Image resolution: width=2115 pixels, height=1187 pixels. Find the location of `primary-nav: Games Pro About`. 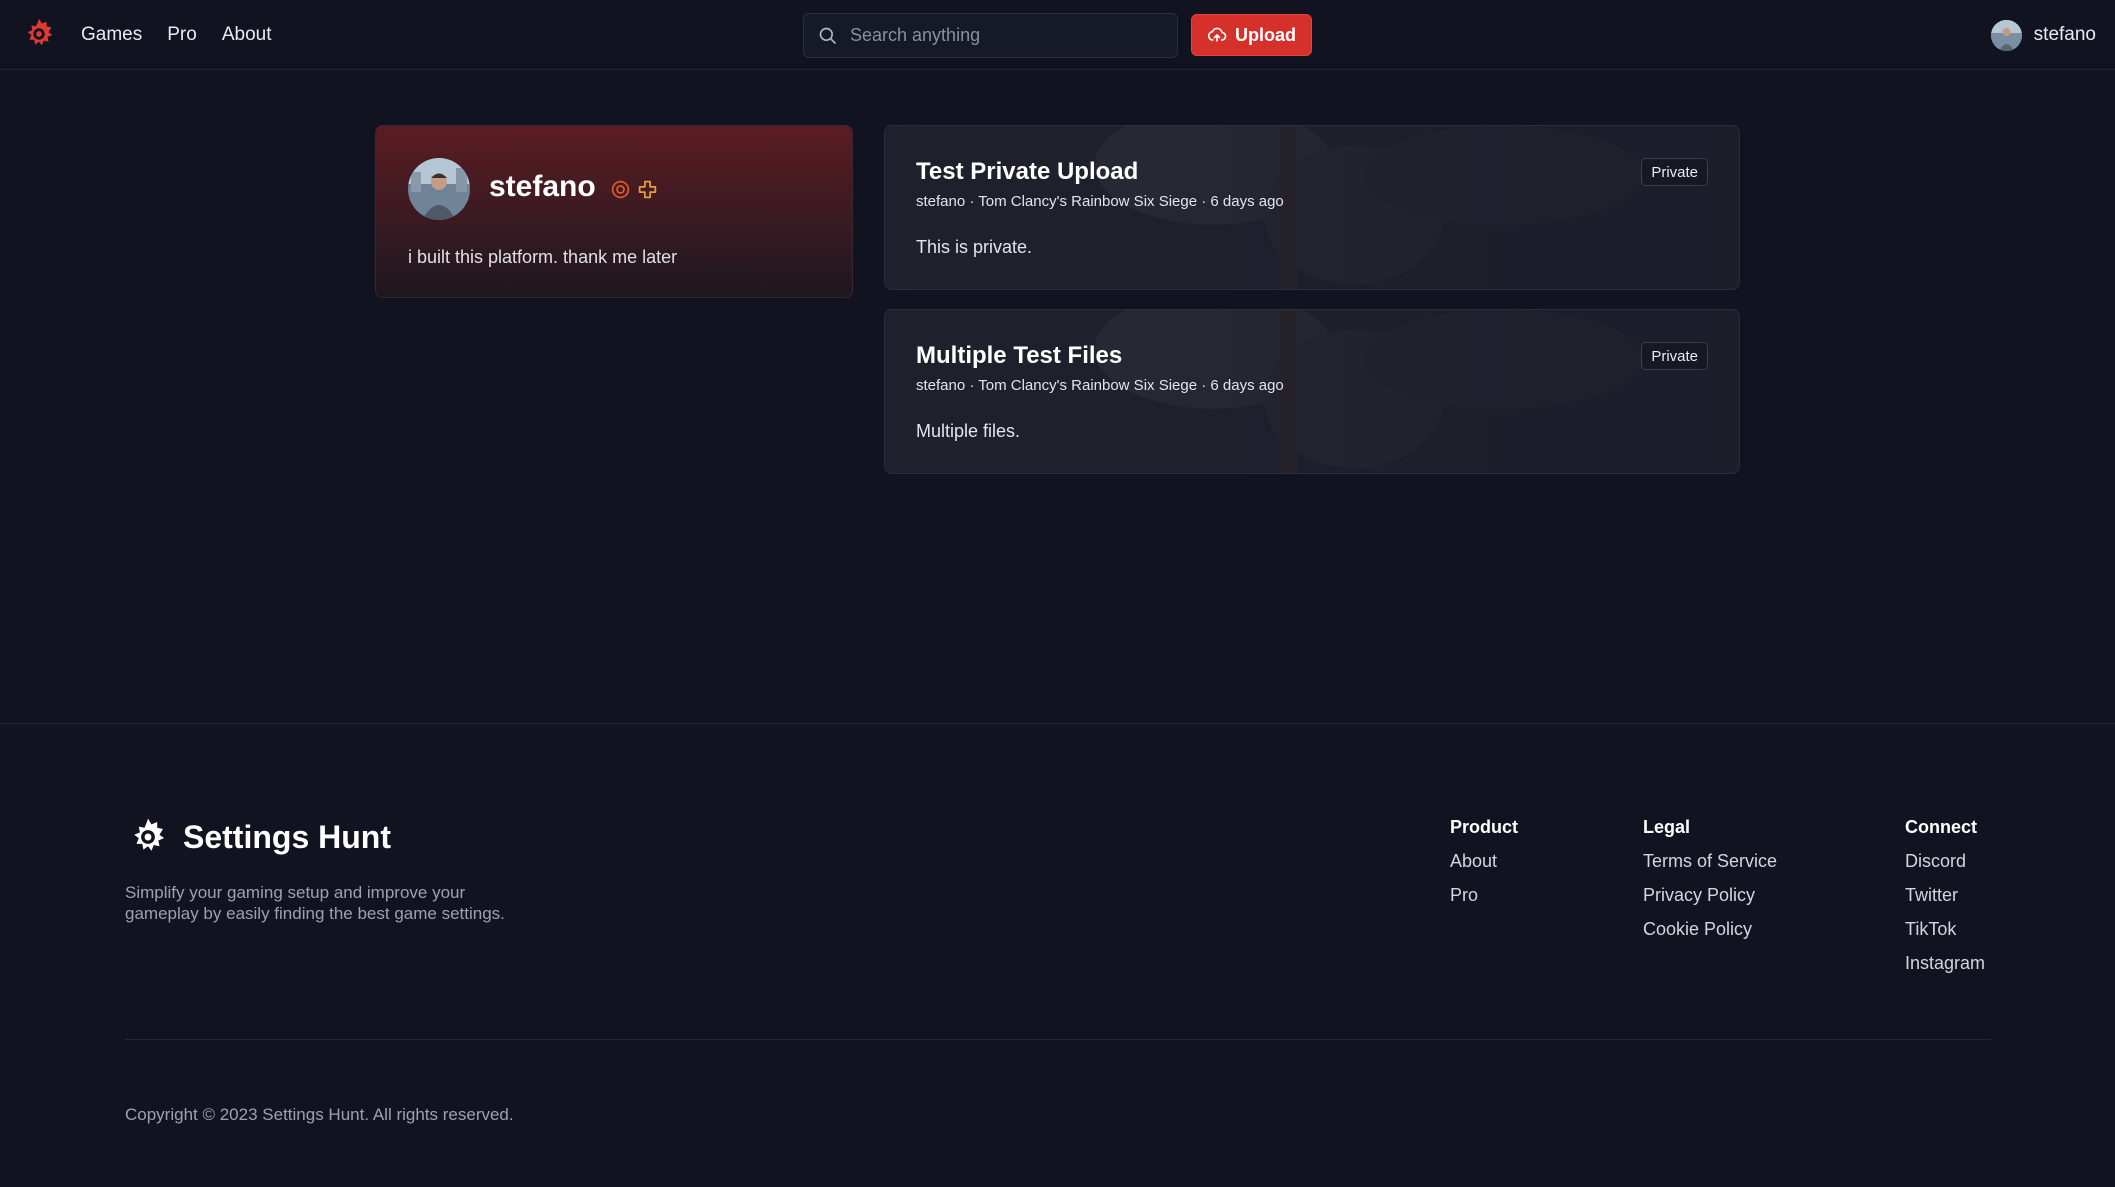

primary-nav: Games Pro About is located at coordinates (176, 35).